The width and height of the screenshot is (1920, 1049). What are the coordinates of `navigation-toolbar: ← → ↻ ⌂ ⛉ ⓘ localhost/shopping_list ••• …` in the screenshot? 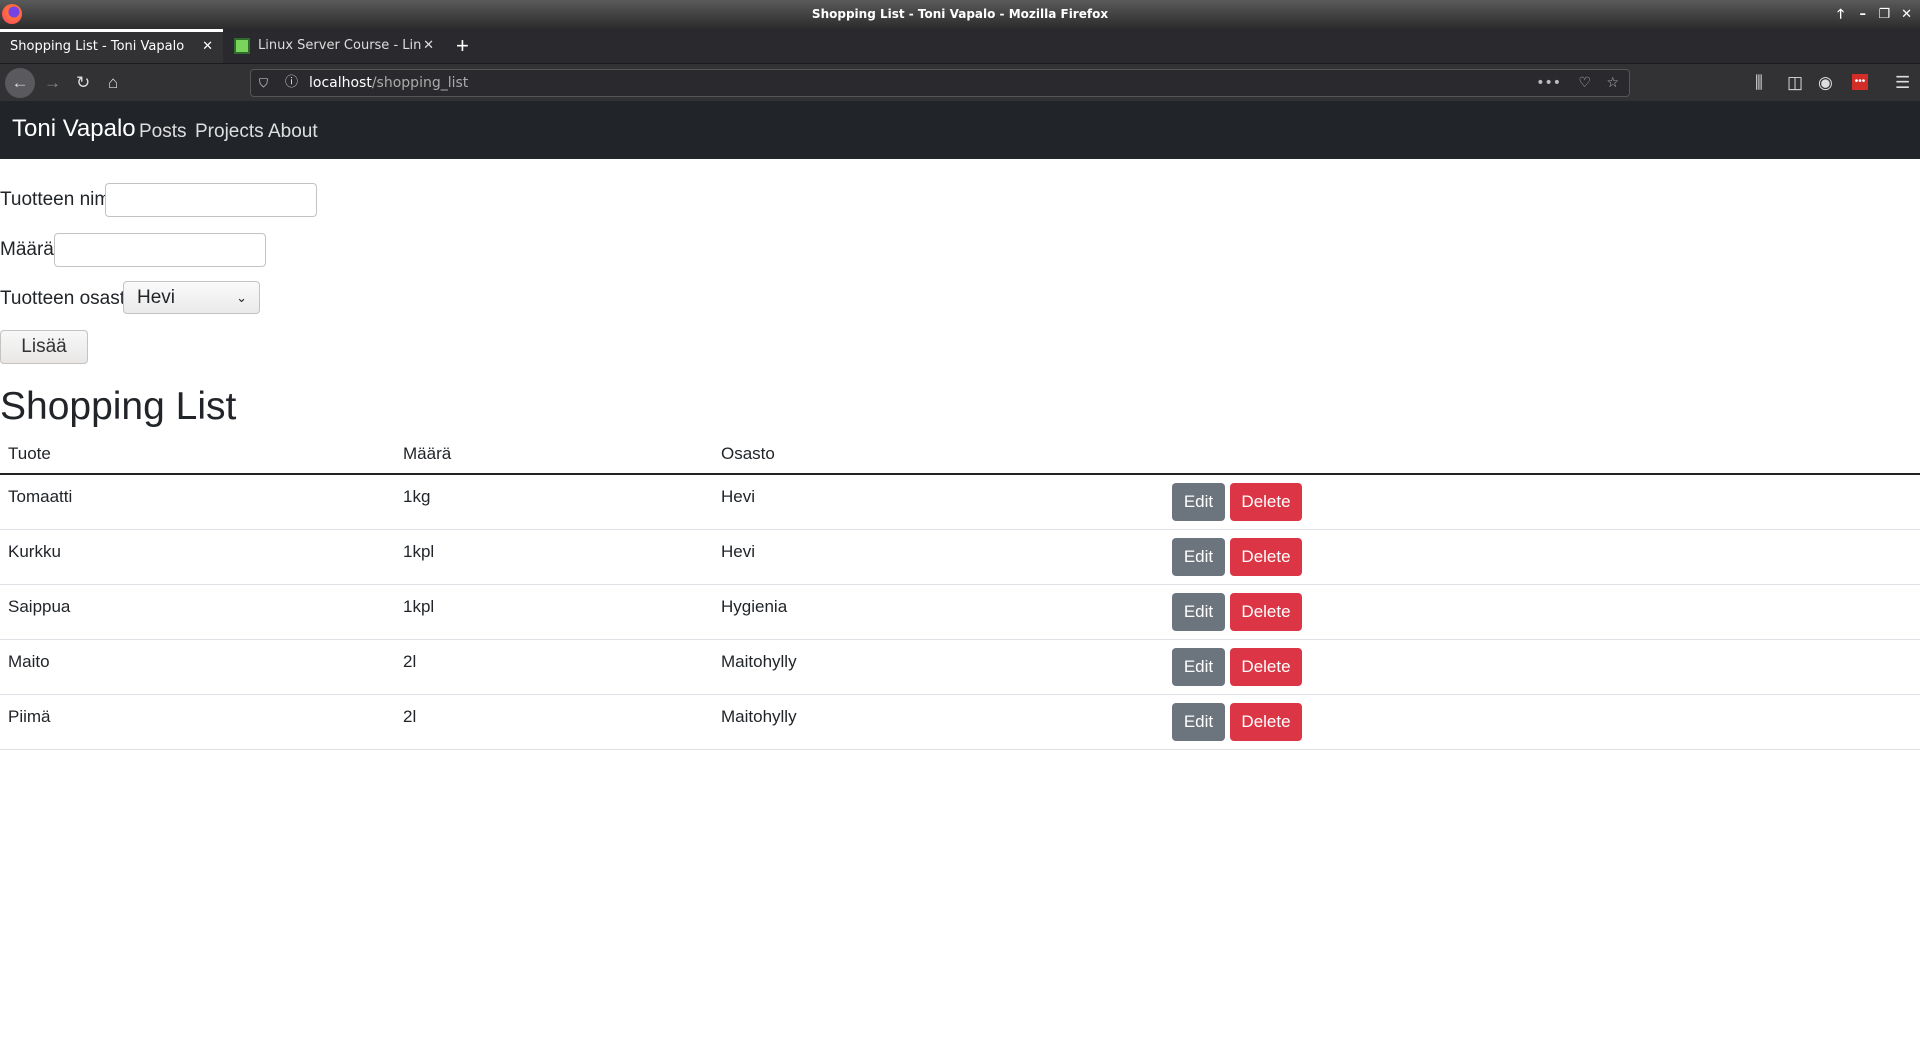 It's located at (960, 82).